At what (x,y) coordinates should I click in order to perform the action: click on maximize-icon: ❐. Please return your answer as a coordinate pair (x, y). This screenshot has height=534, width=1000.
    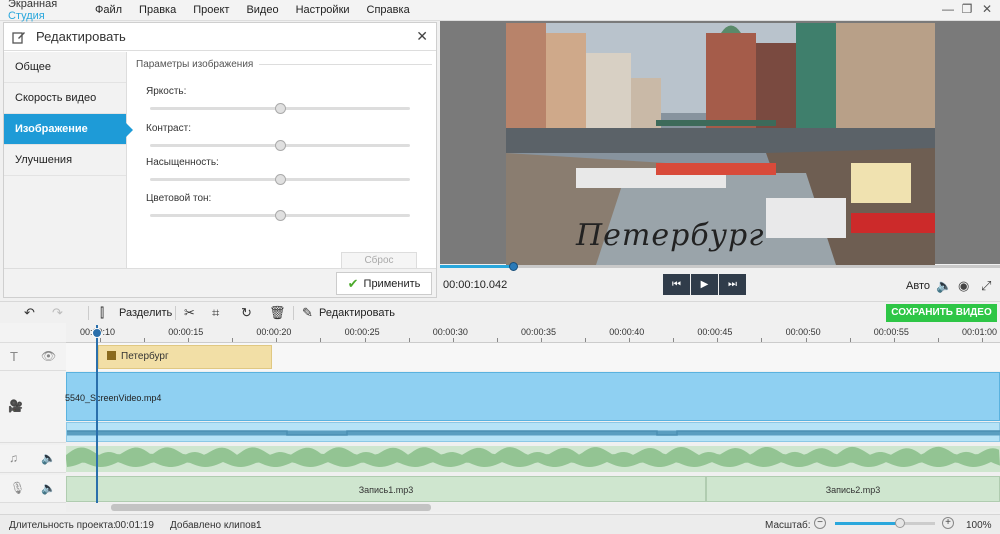
    Looking at the image, I should click on (967, 9).